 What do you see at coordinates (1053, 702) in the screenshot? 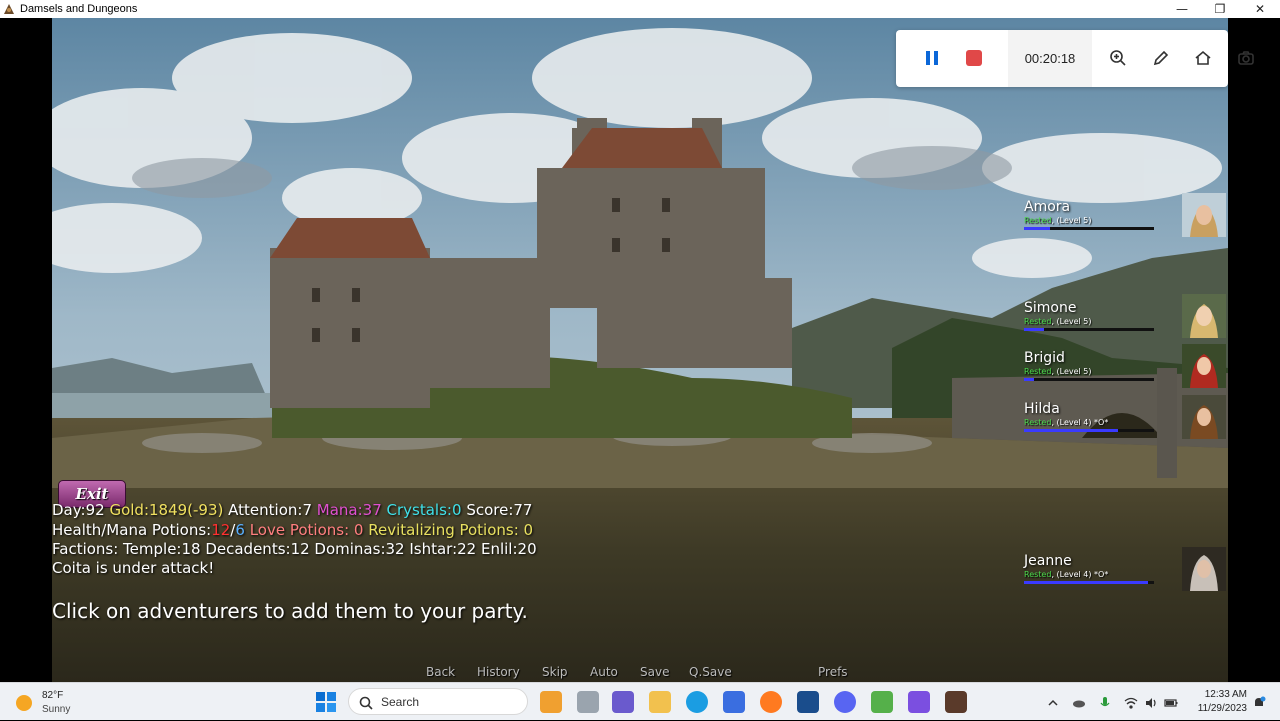
I see `chevron-up-icon` at bounding box center [1053, 702].